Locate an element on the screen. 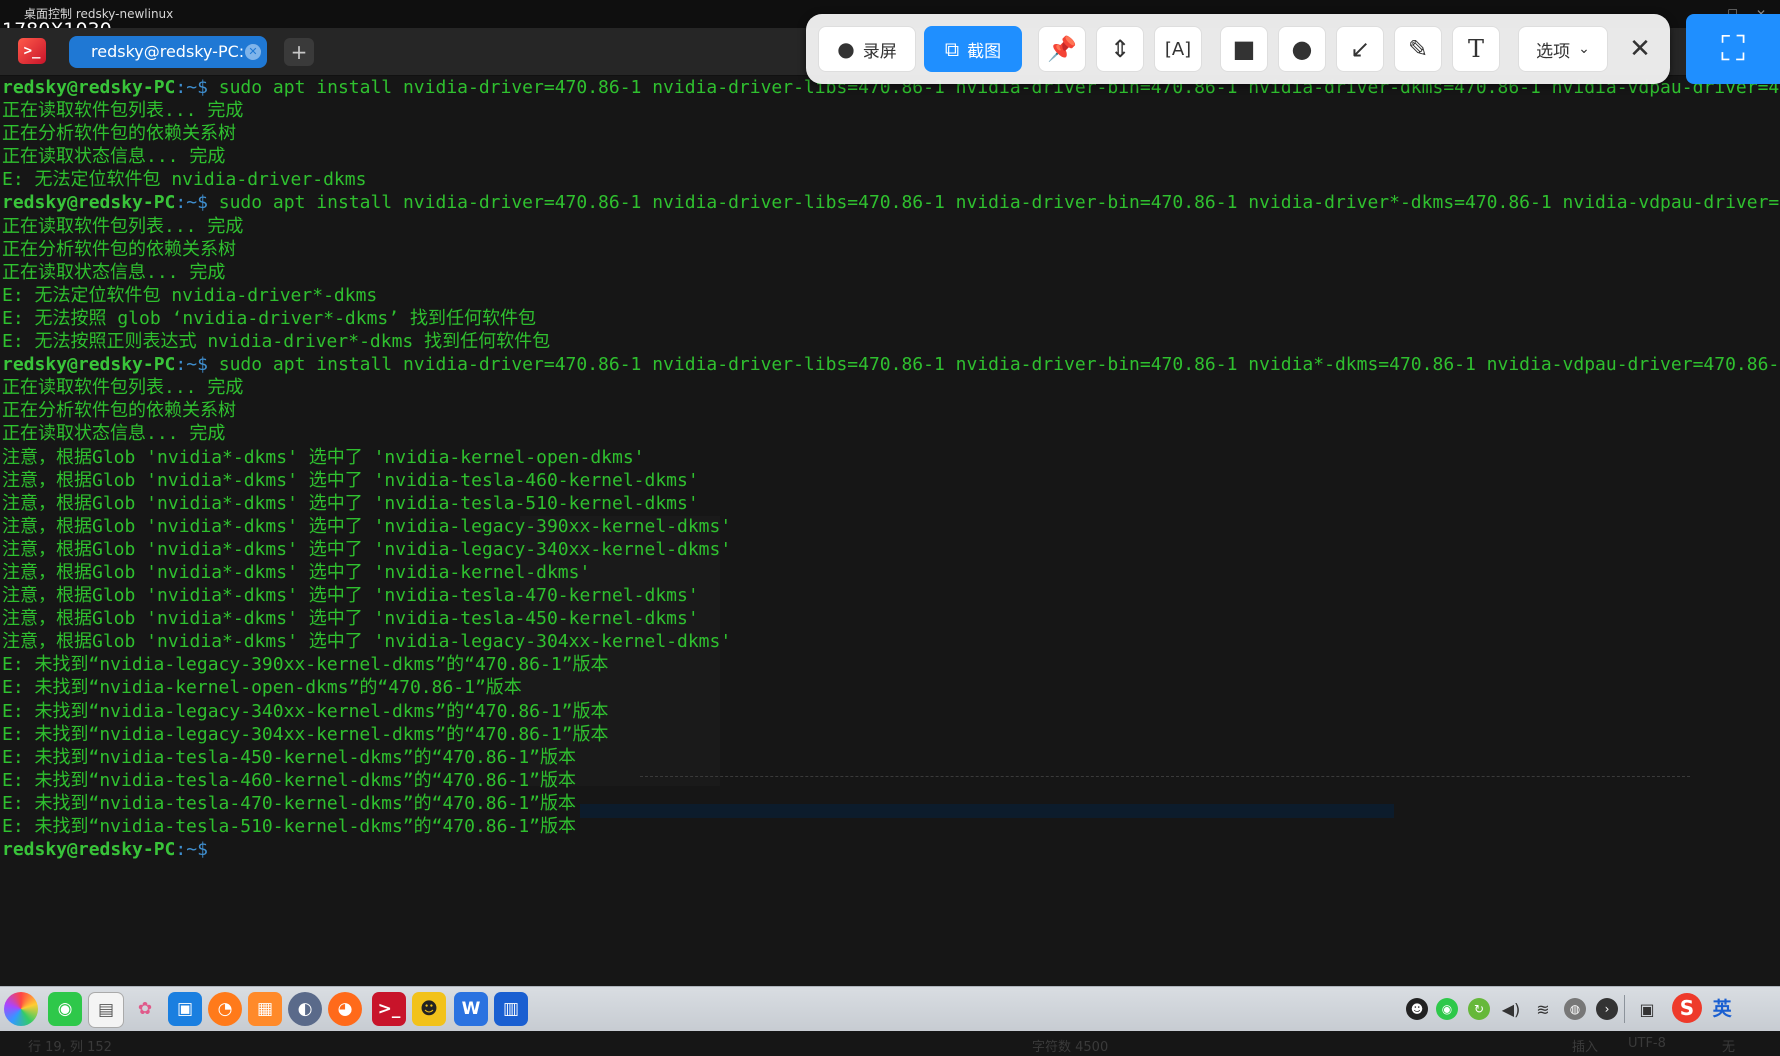 The height and width of the screenshot is (1056, 1780). pen-tool: ✎ is located at coordinates (1418, 49).